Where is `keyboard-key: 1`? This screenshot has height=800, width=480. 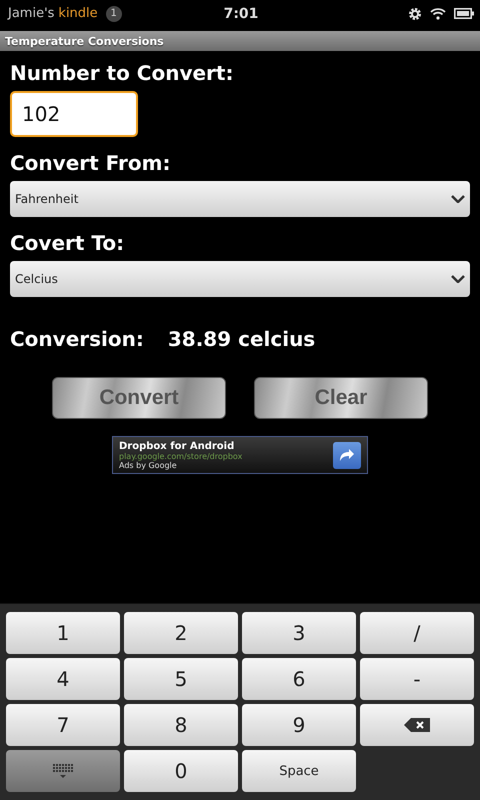
keyboard-key: 1 is located at coordinates (63, 633).